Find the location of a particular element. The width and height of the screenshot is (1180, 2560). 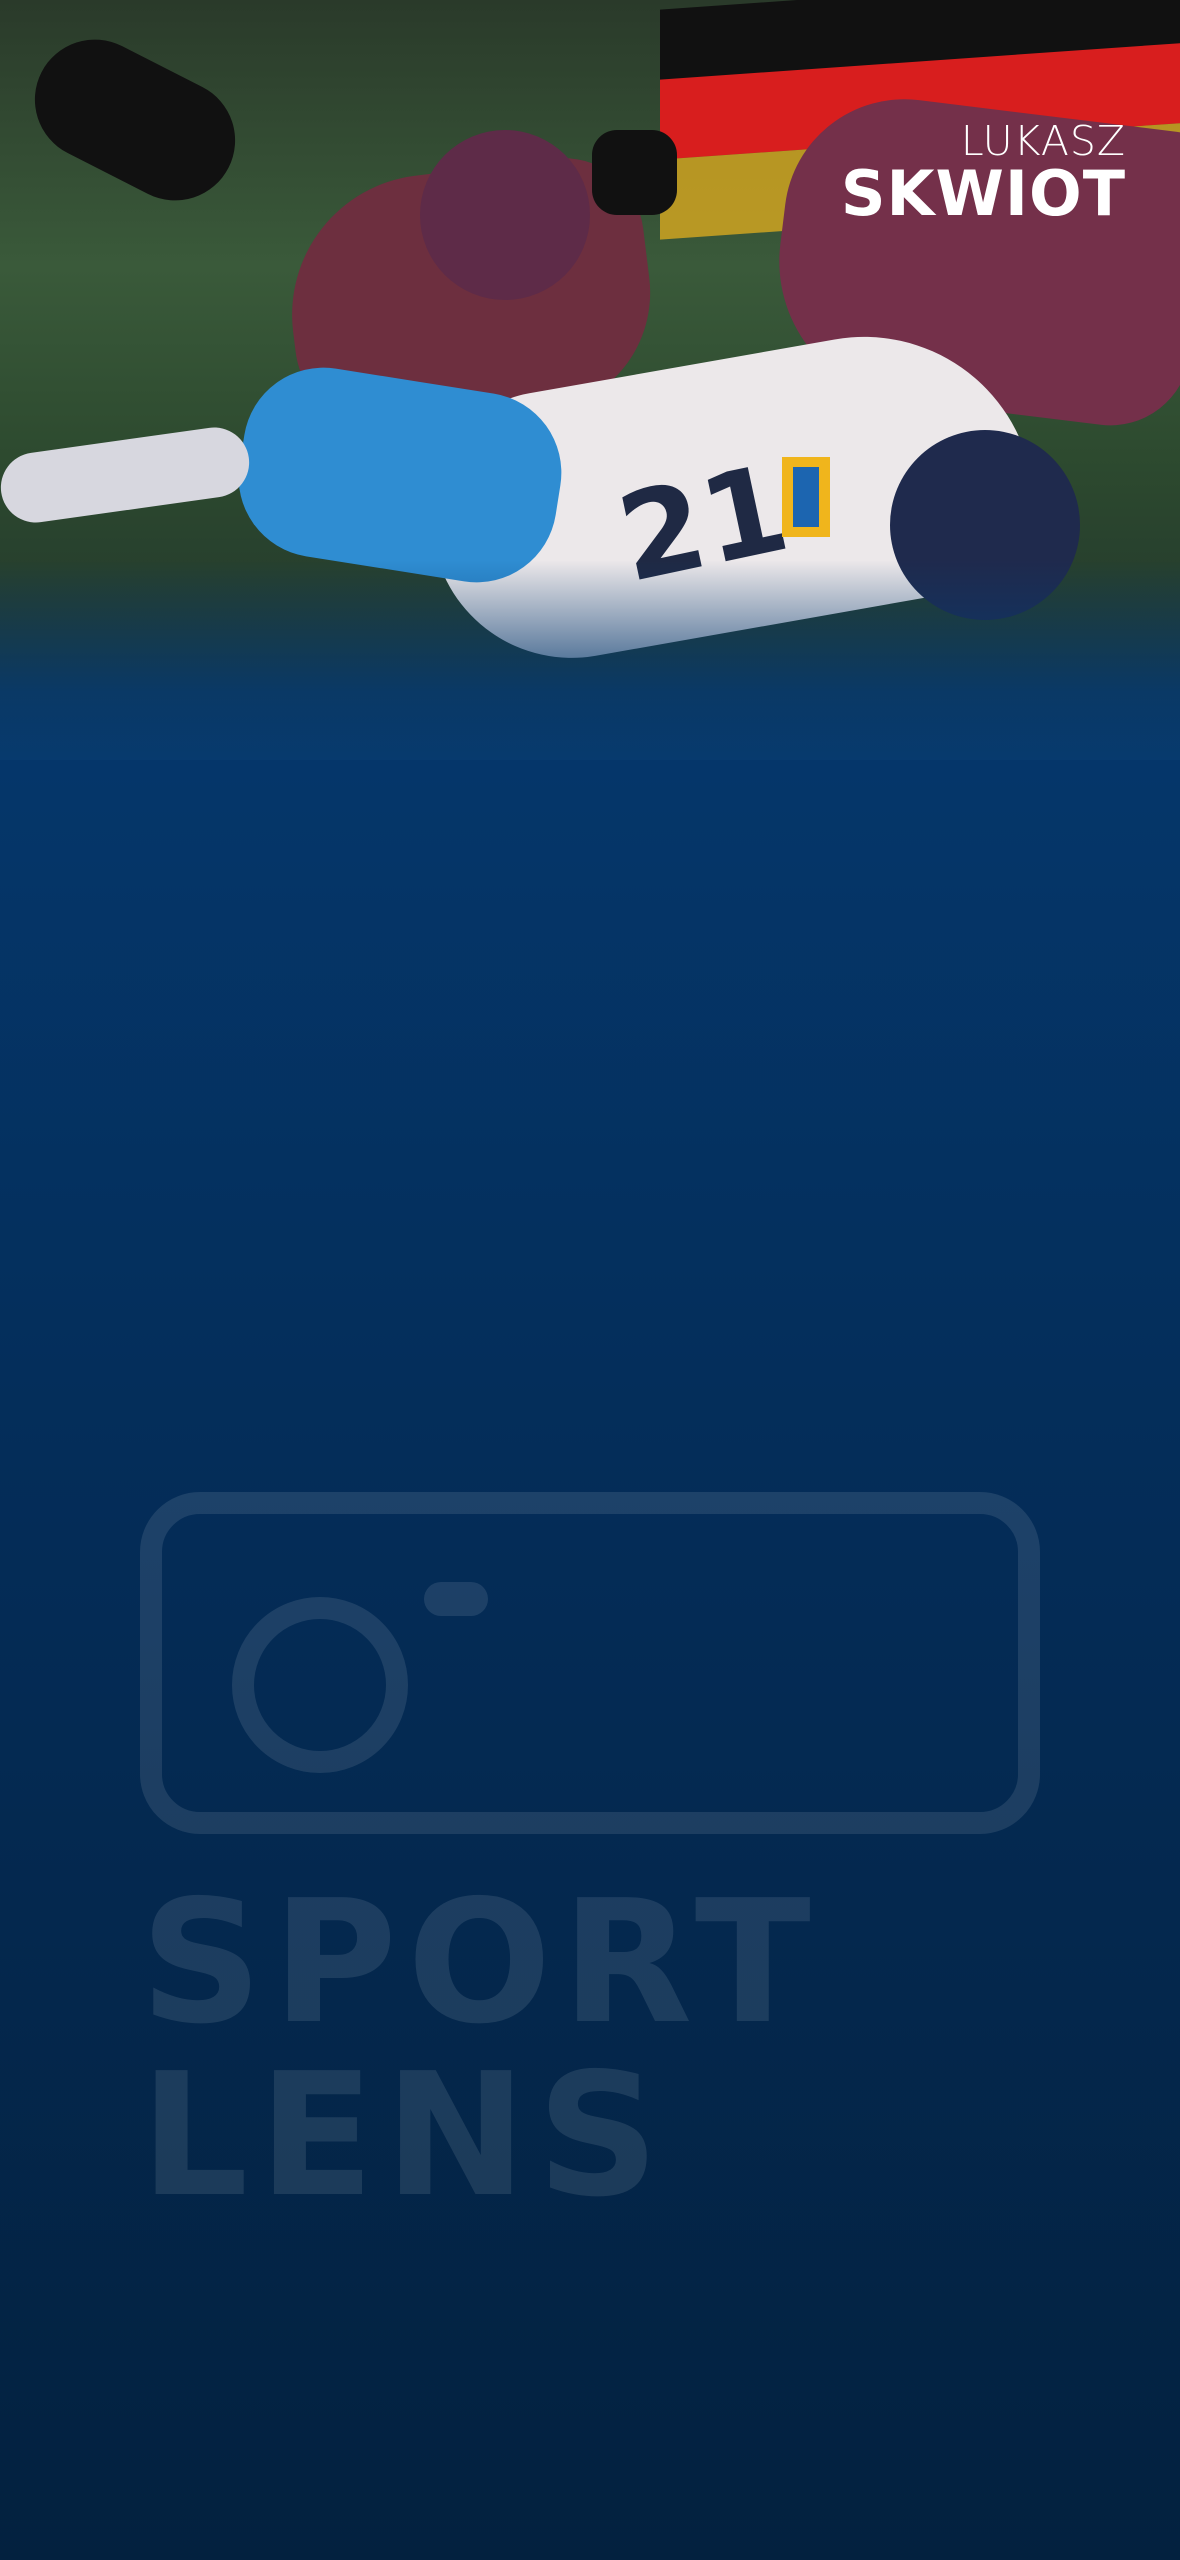

gloved-fist is located at coordinates (634, 172).